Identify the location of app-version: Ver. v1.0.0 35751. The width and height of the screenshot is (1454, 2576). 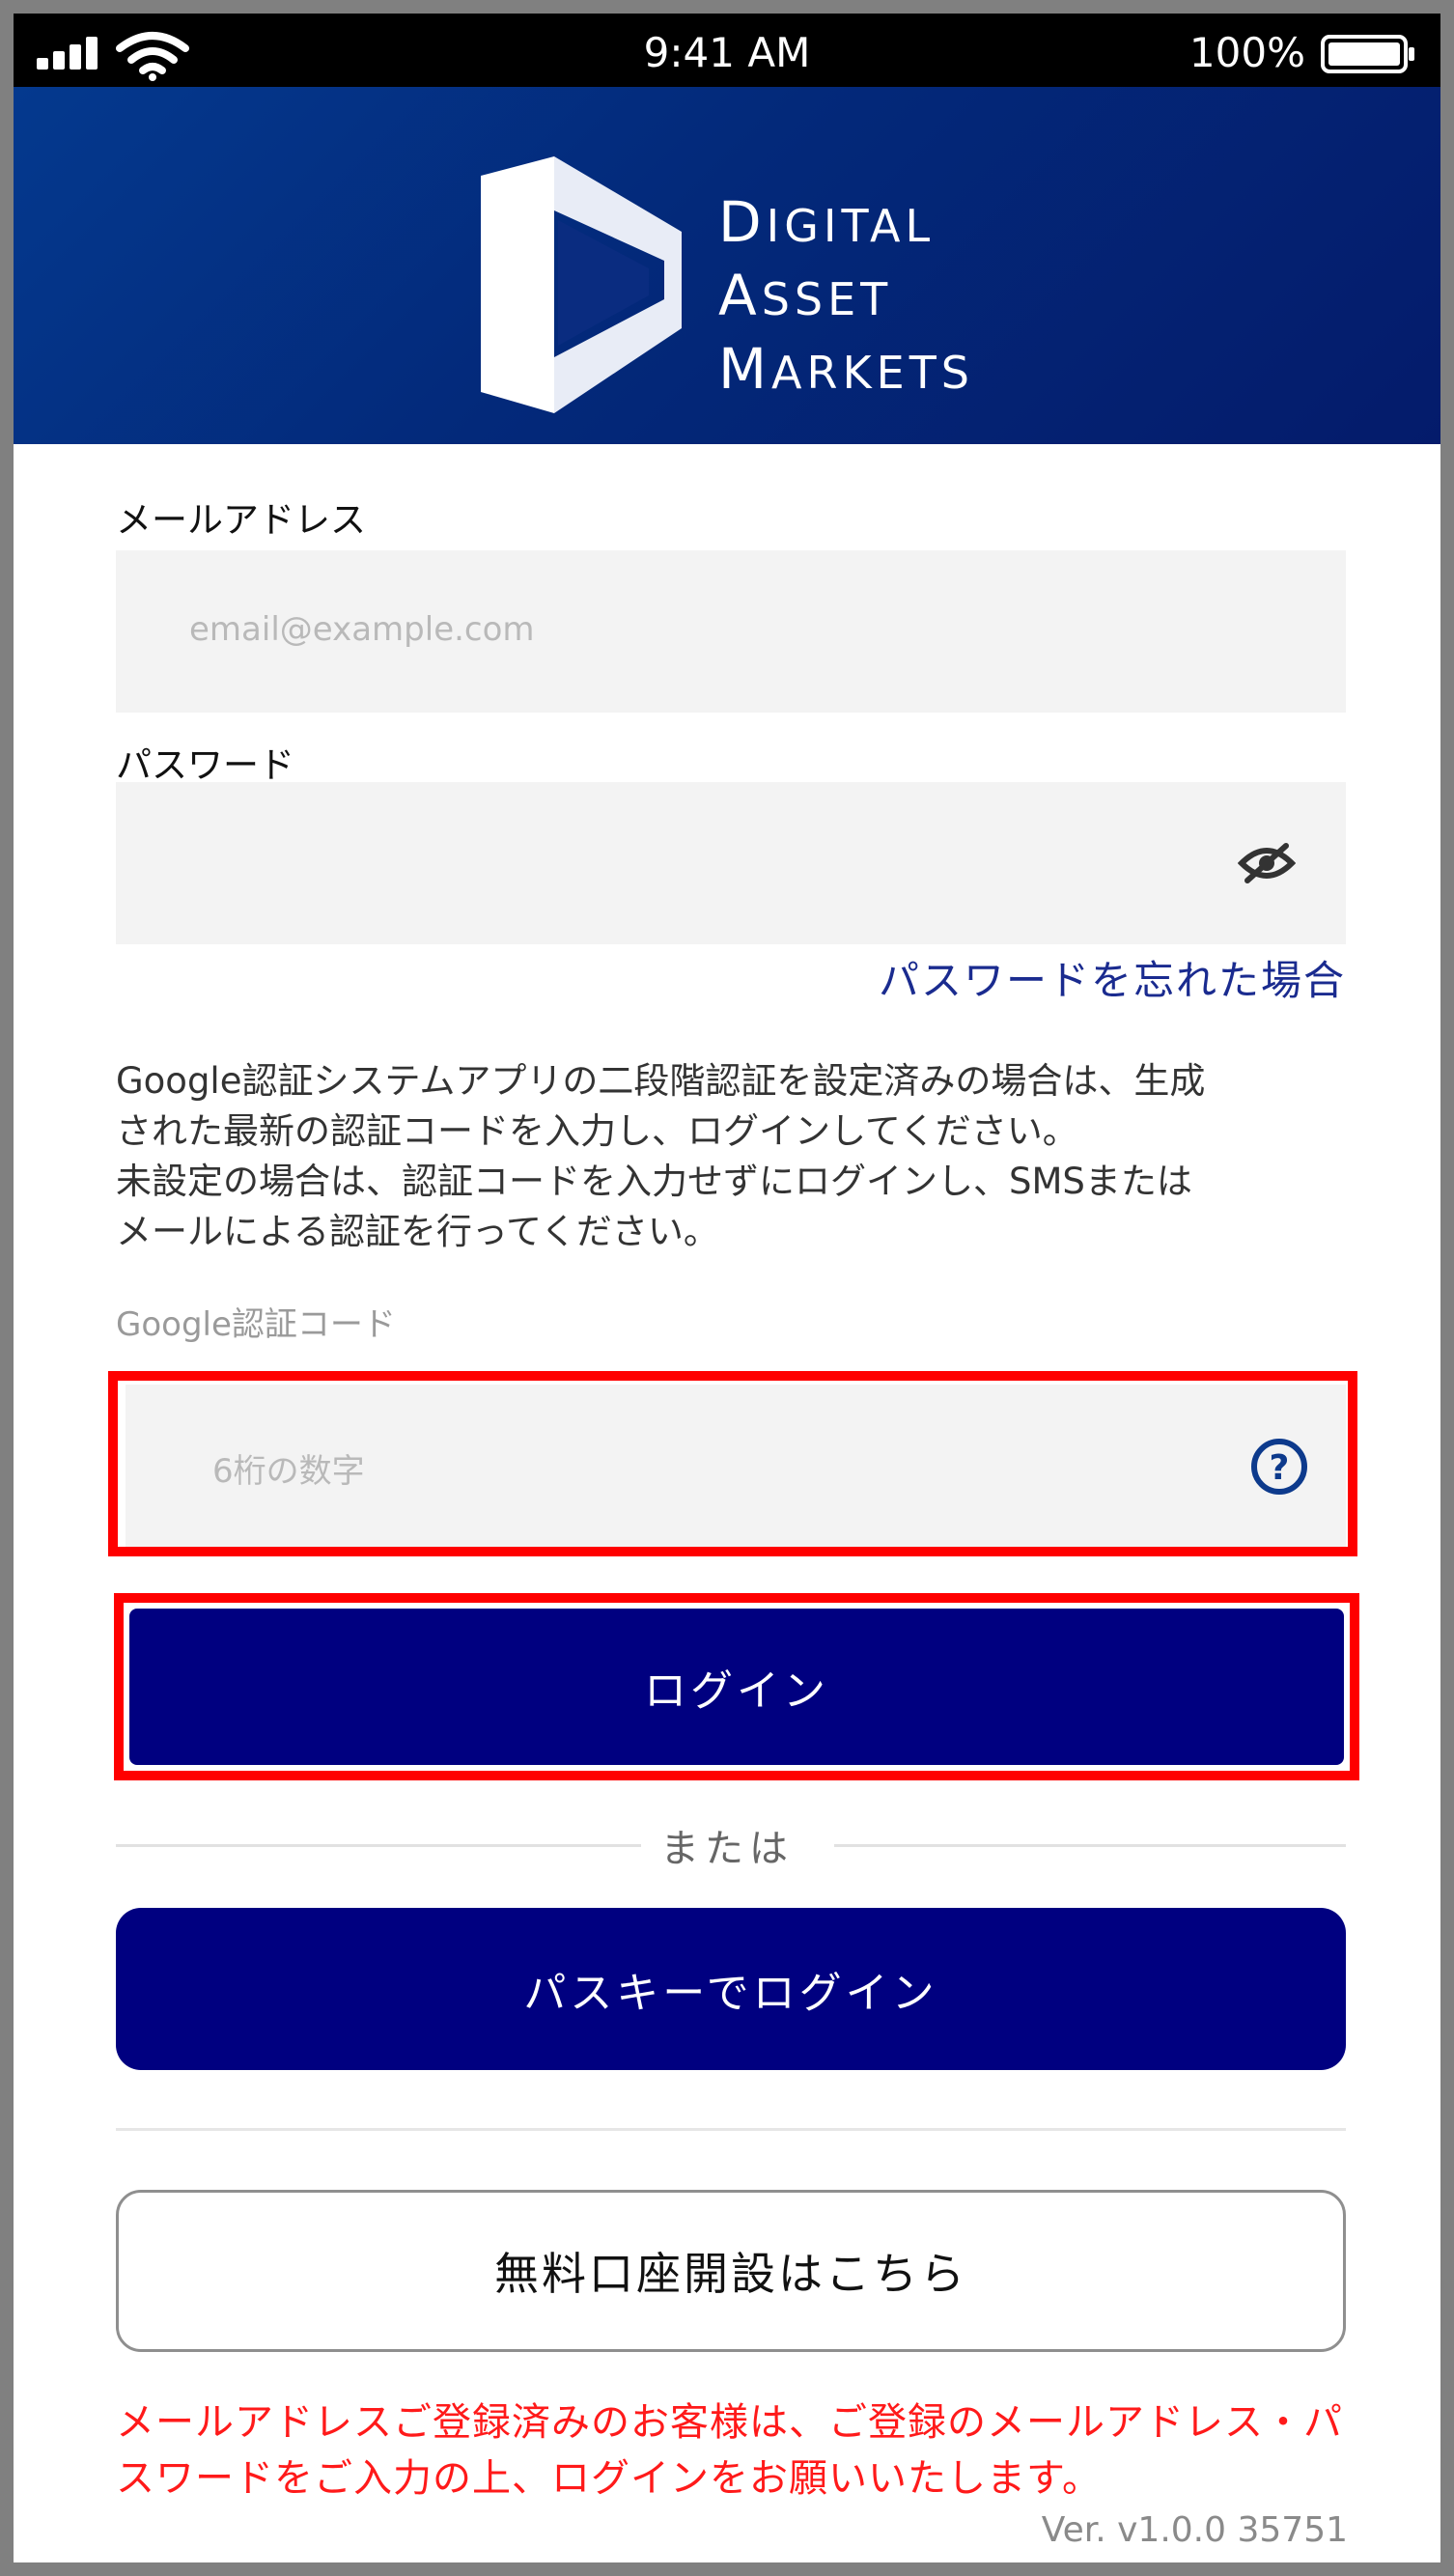
(1195, 2530).